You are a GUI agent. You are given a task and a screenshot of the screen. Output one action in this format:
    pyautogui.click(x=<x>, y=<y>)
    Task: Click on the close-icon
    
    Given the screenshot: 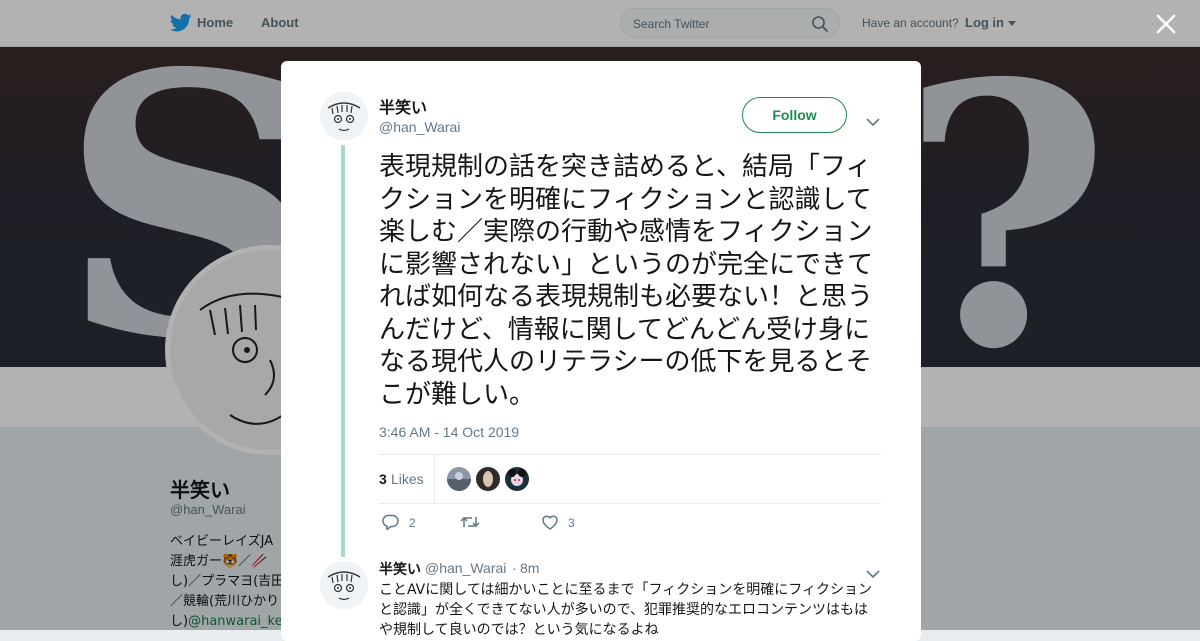 What is the action you would take?
    pyautogui.click(x=1166, y=24)
    